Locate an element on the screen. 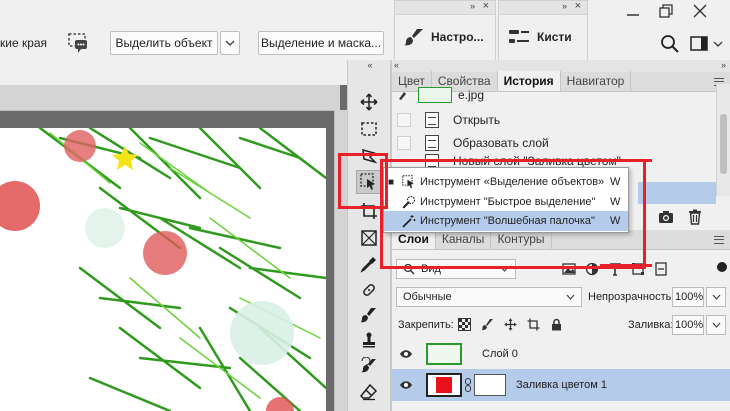 This screenshot has width=730, height=411. history-item: Образовать слой is located at coordinates (554, 143).